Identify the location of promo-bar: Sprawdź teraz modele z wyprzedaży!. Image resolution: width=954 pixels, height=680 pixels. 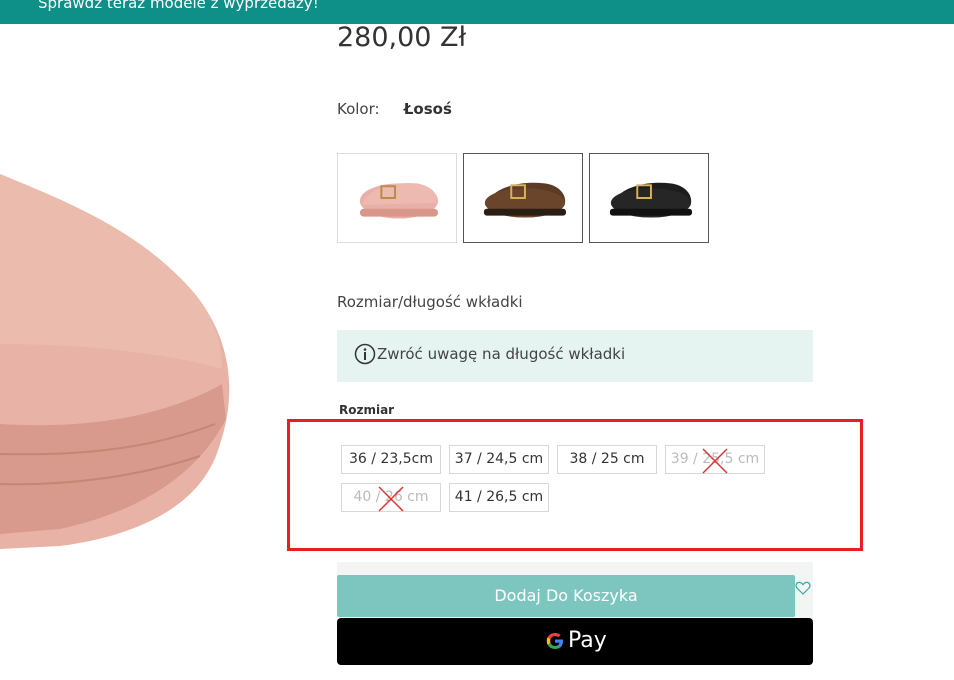
(477, 12).